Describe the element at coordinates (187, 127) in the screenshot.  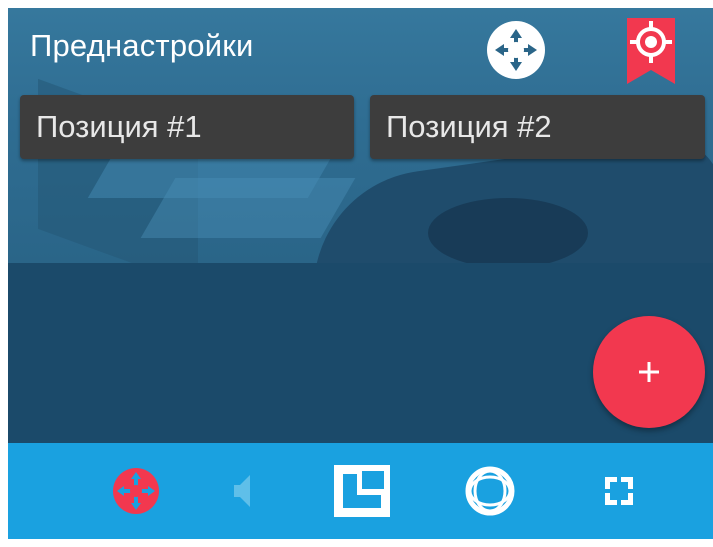
I see `preset-item-1: Позиция #1` at that location.